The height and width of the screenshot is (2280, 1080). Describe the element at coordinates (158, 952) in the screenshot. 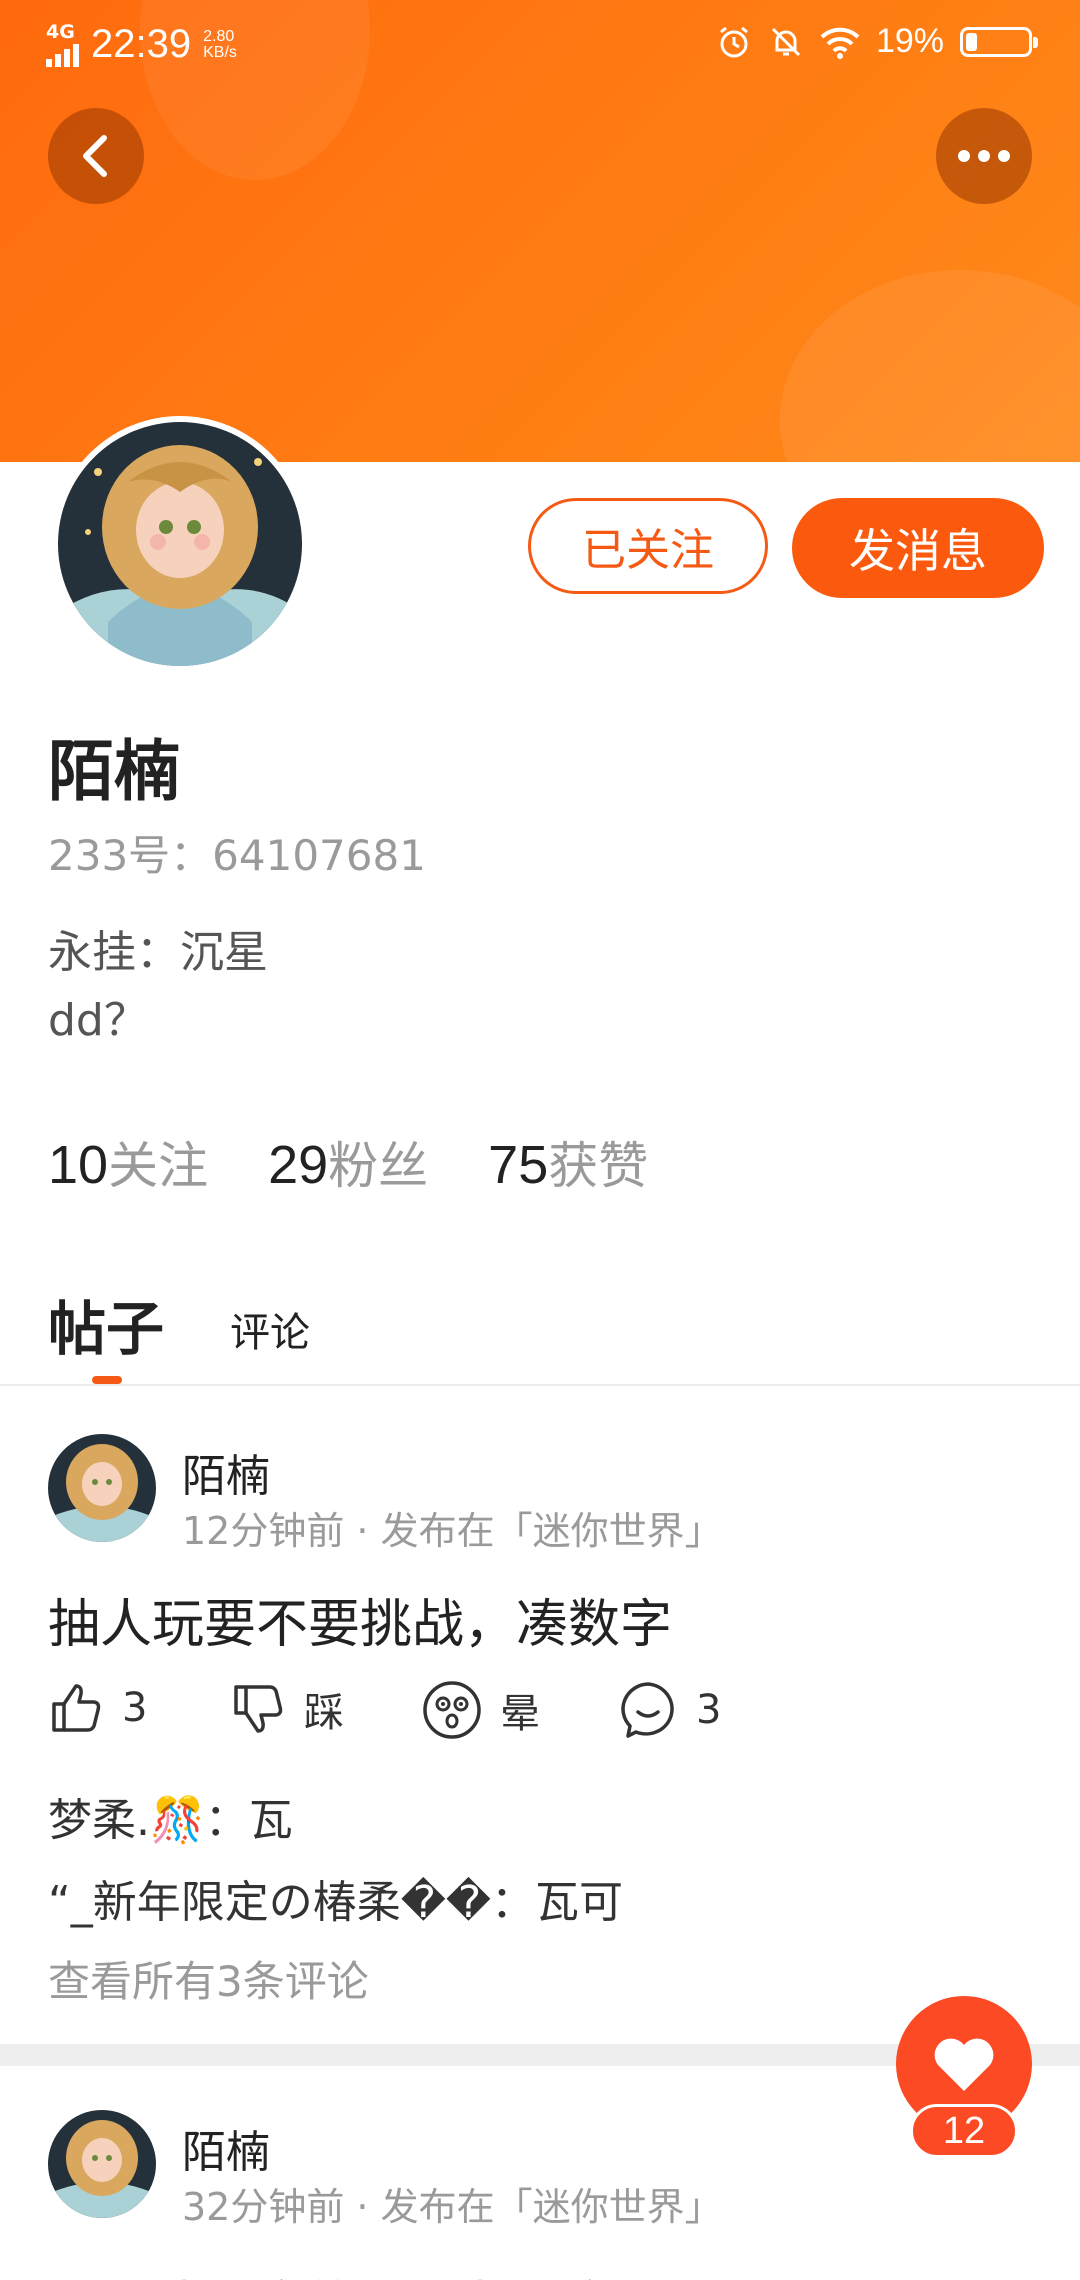

I see `profile-bio-line: 永挂：沉星` at that location.